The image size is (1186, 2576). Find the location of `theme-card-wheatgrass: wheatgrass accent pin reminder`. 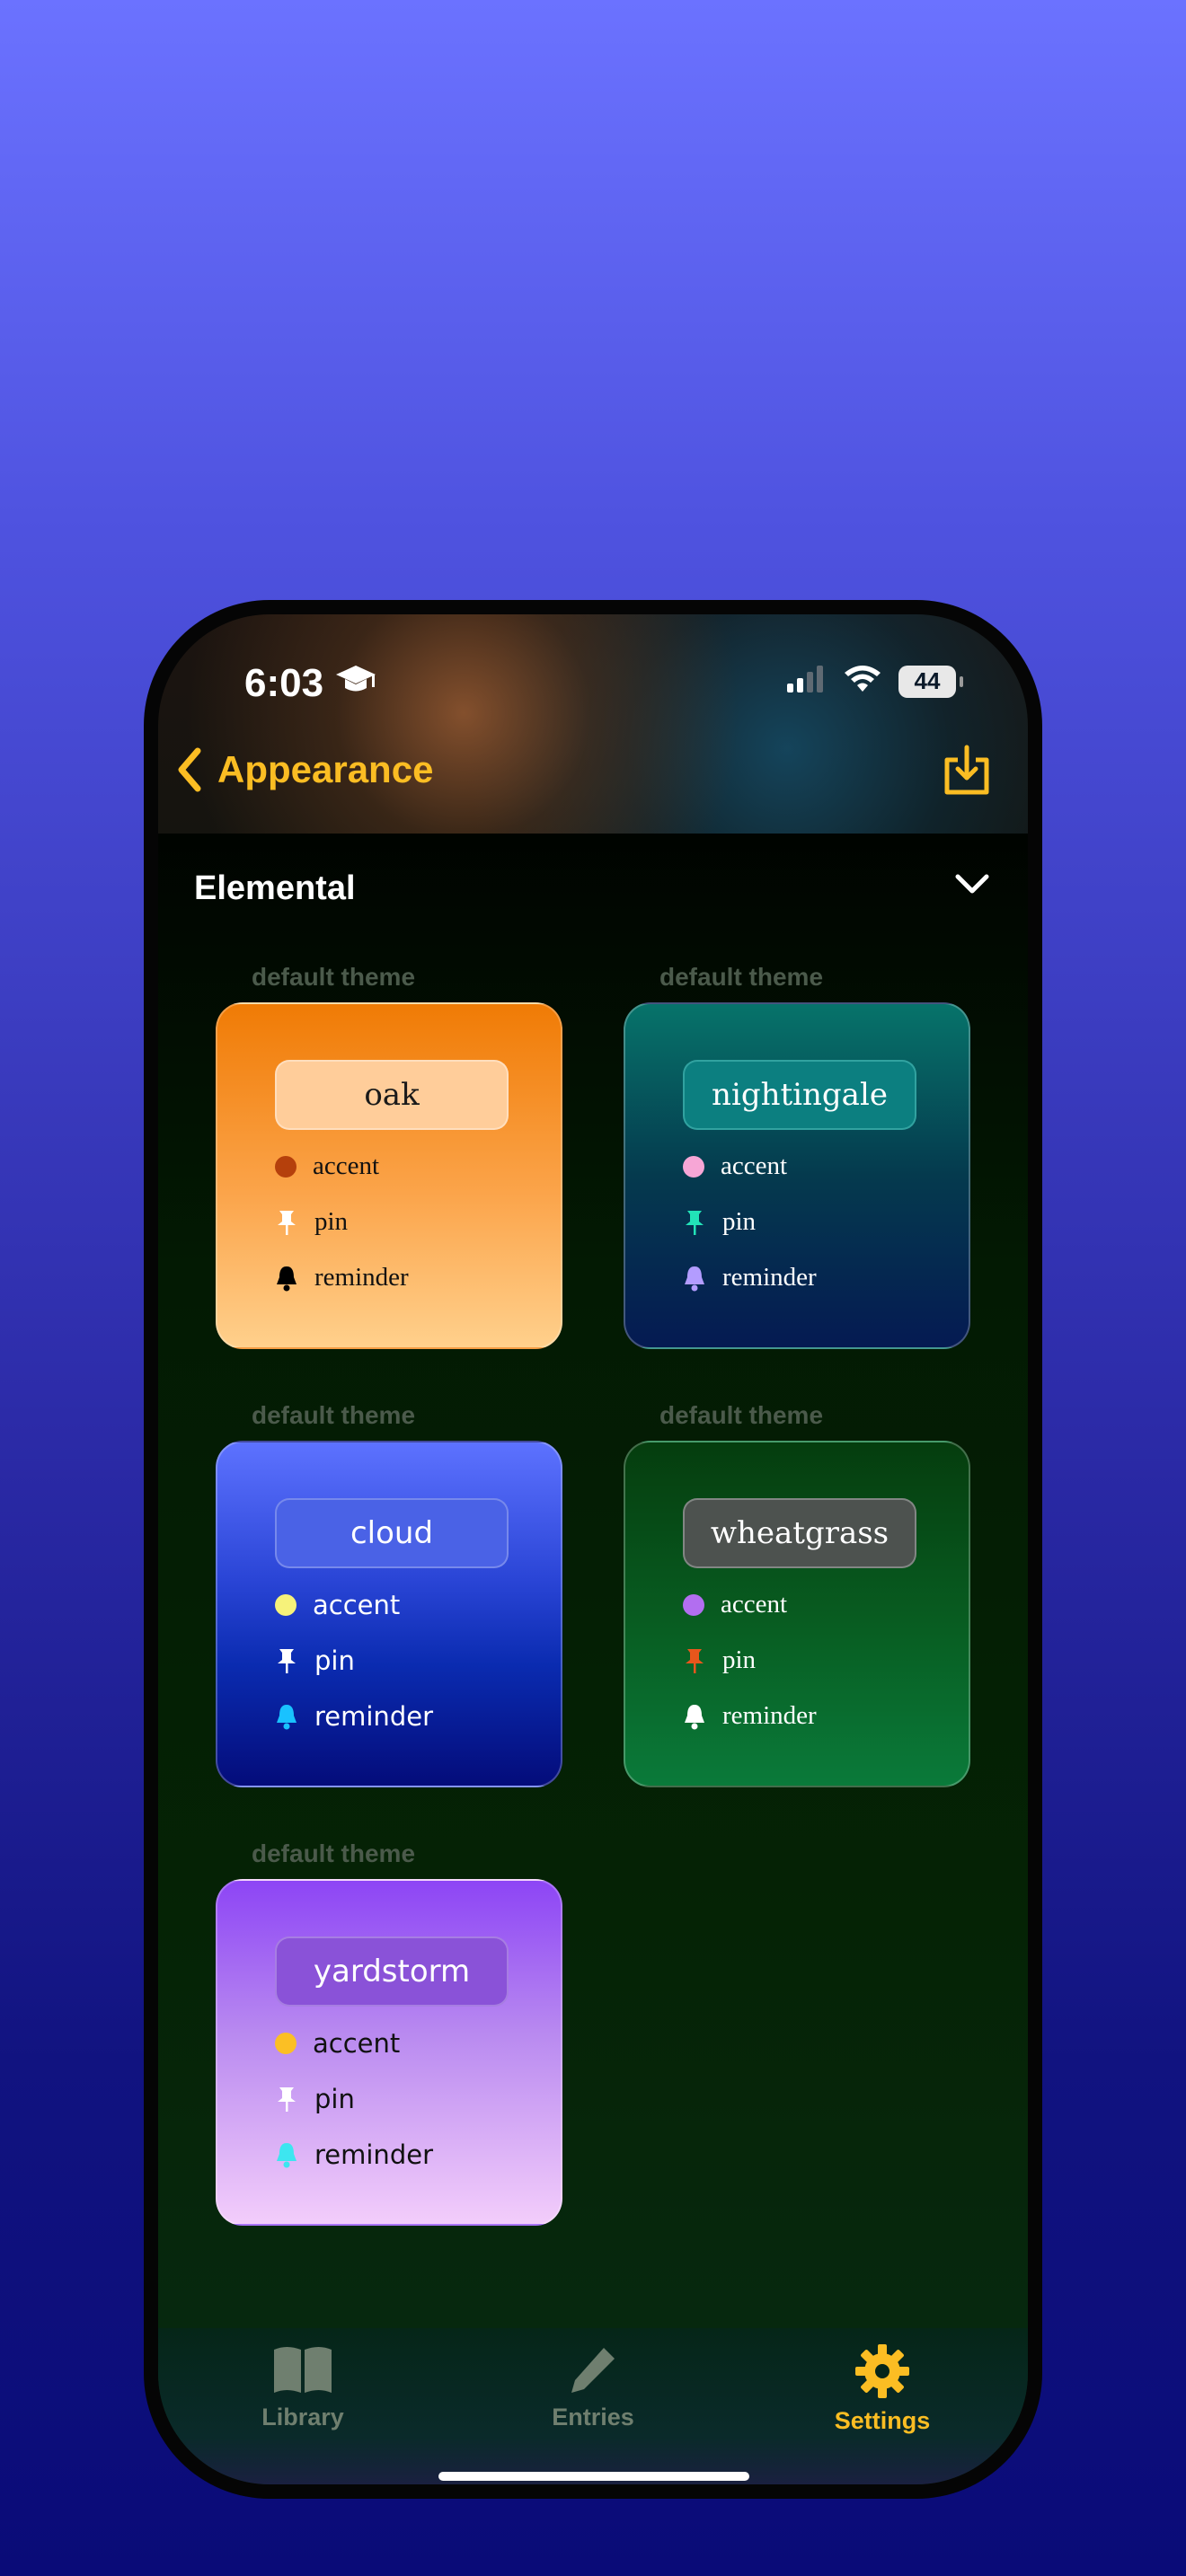

theme-card-wheatgrass: wheatgrass accent pin reminder is located at coordinates (797, 1614).